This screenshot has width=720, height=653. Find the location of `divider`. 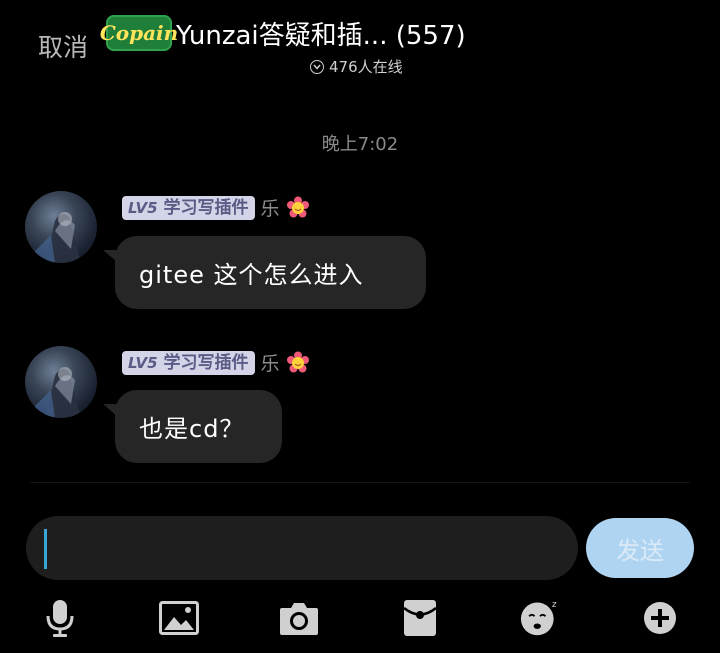

divider is located at coordinates (360, 482).